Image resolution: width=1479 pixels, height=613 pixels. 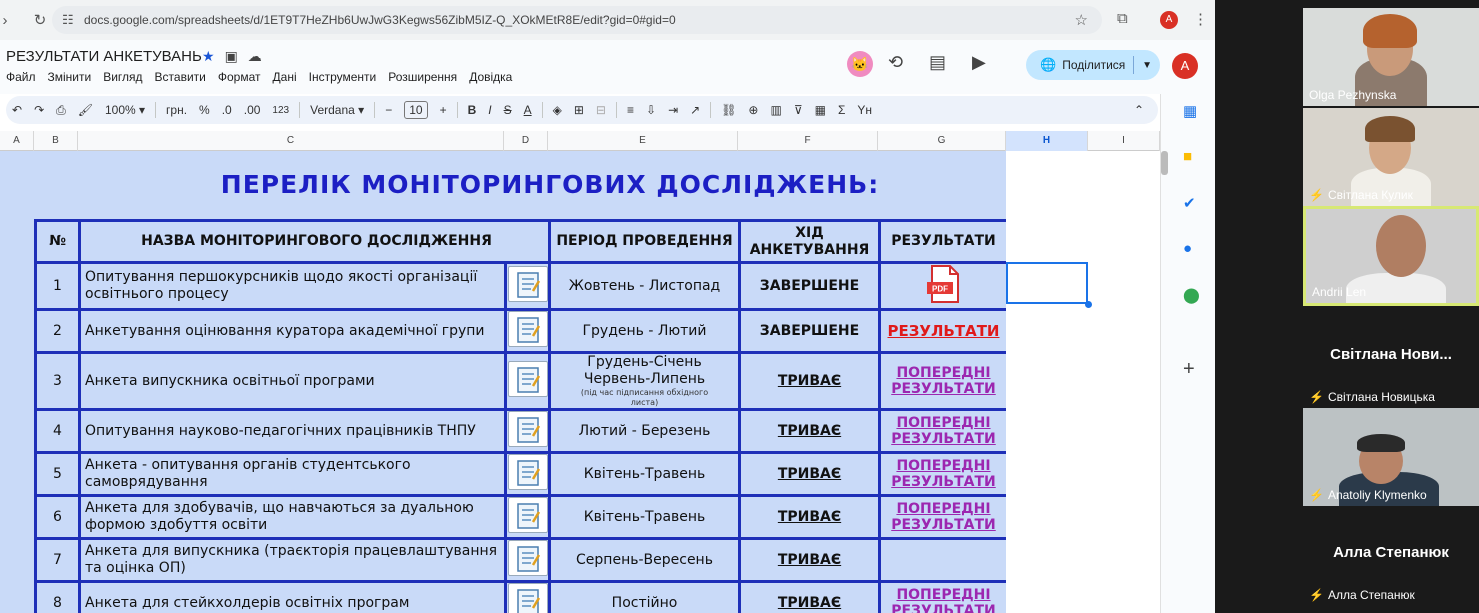 What do you see at coordinates (643, 141) in the screenshot?
I see `column-header-e: E` at bounding box center [643, 141].